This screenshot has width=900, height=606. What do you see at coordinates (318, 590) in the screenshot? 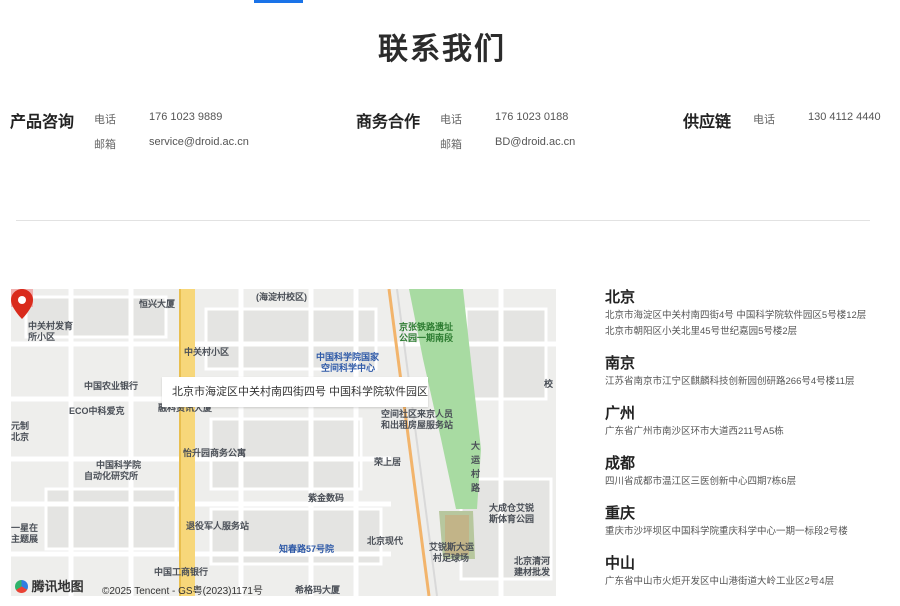
I see `map-label: 希格玛大厦` at bounding box center [318, 590].